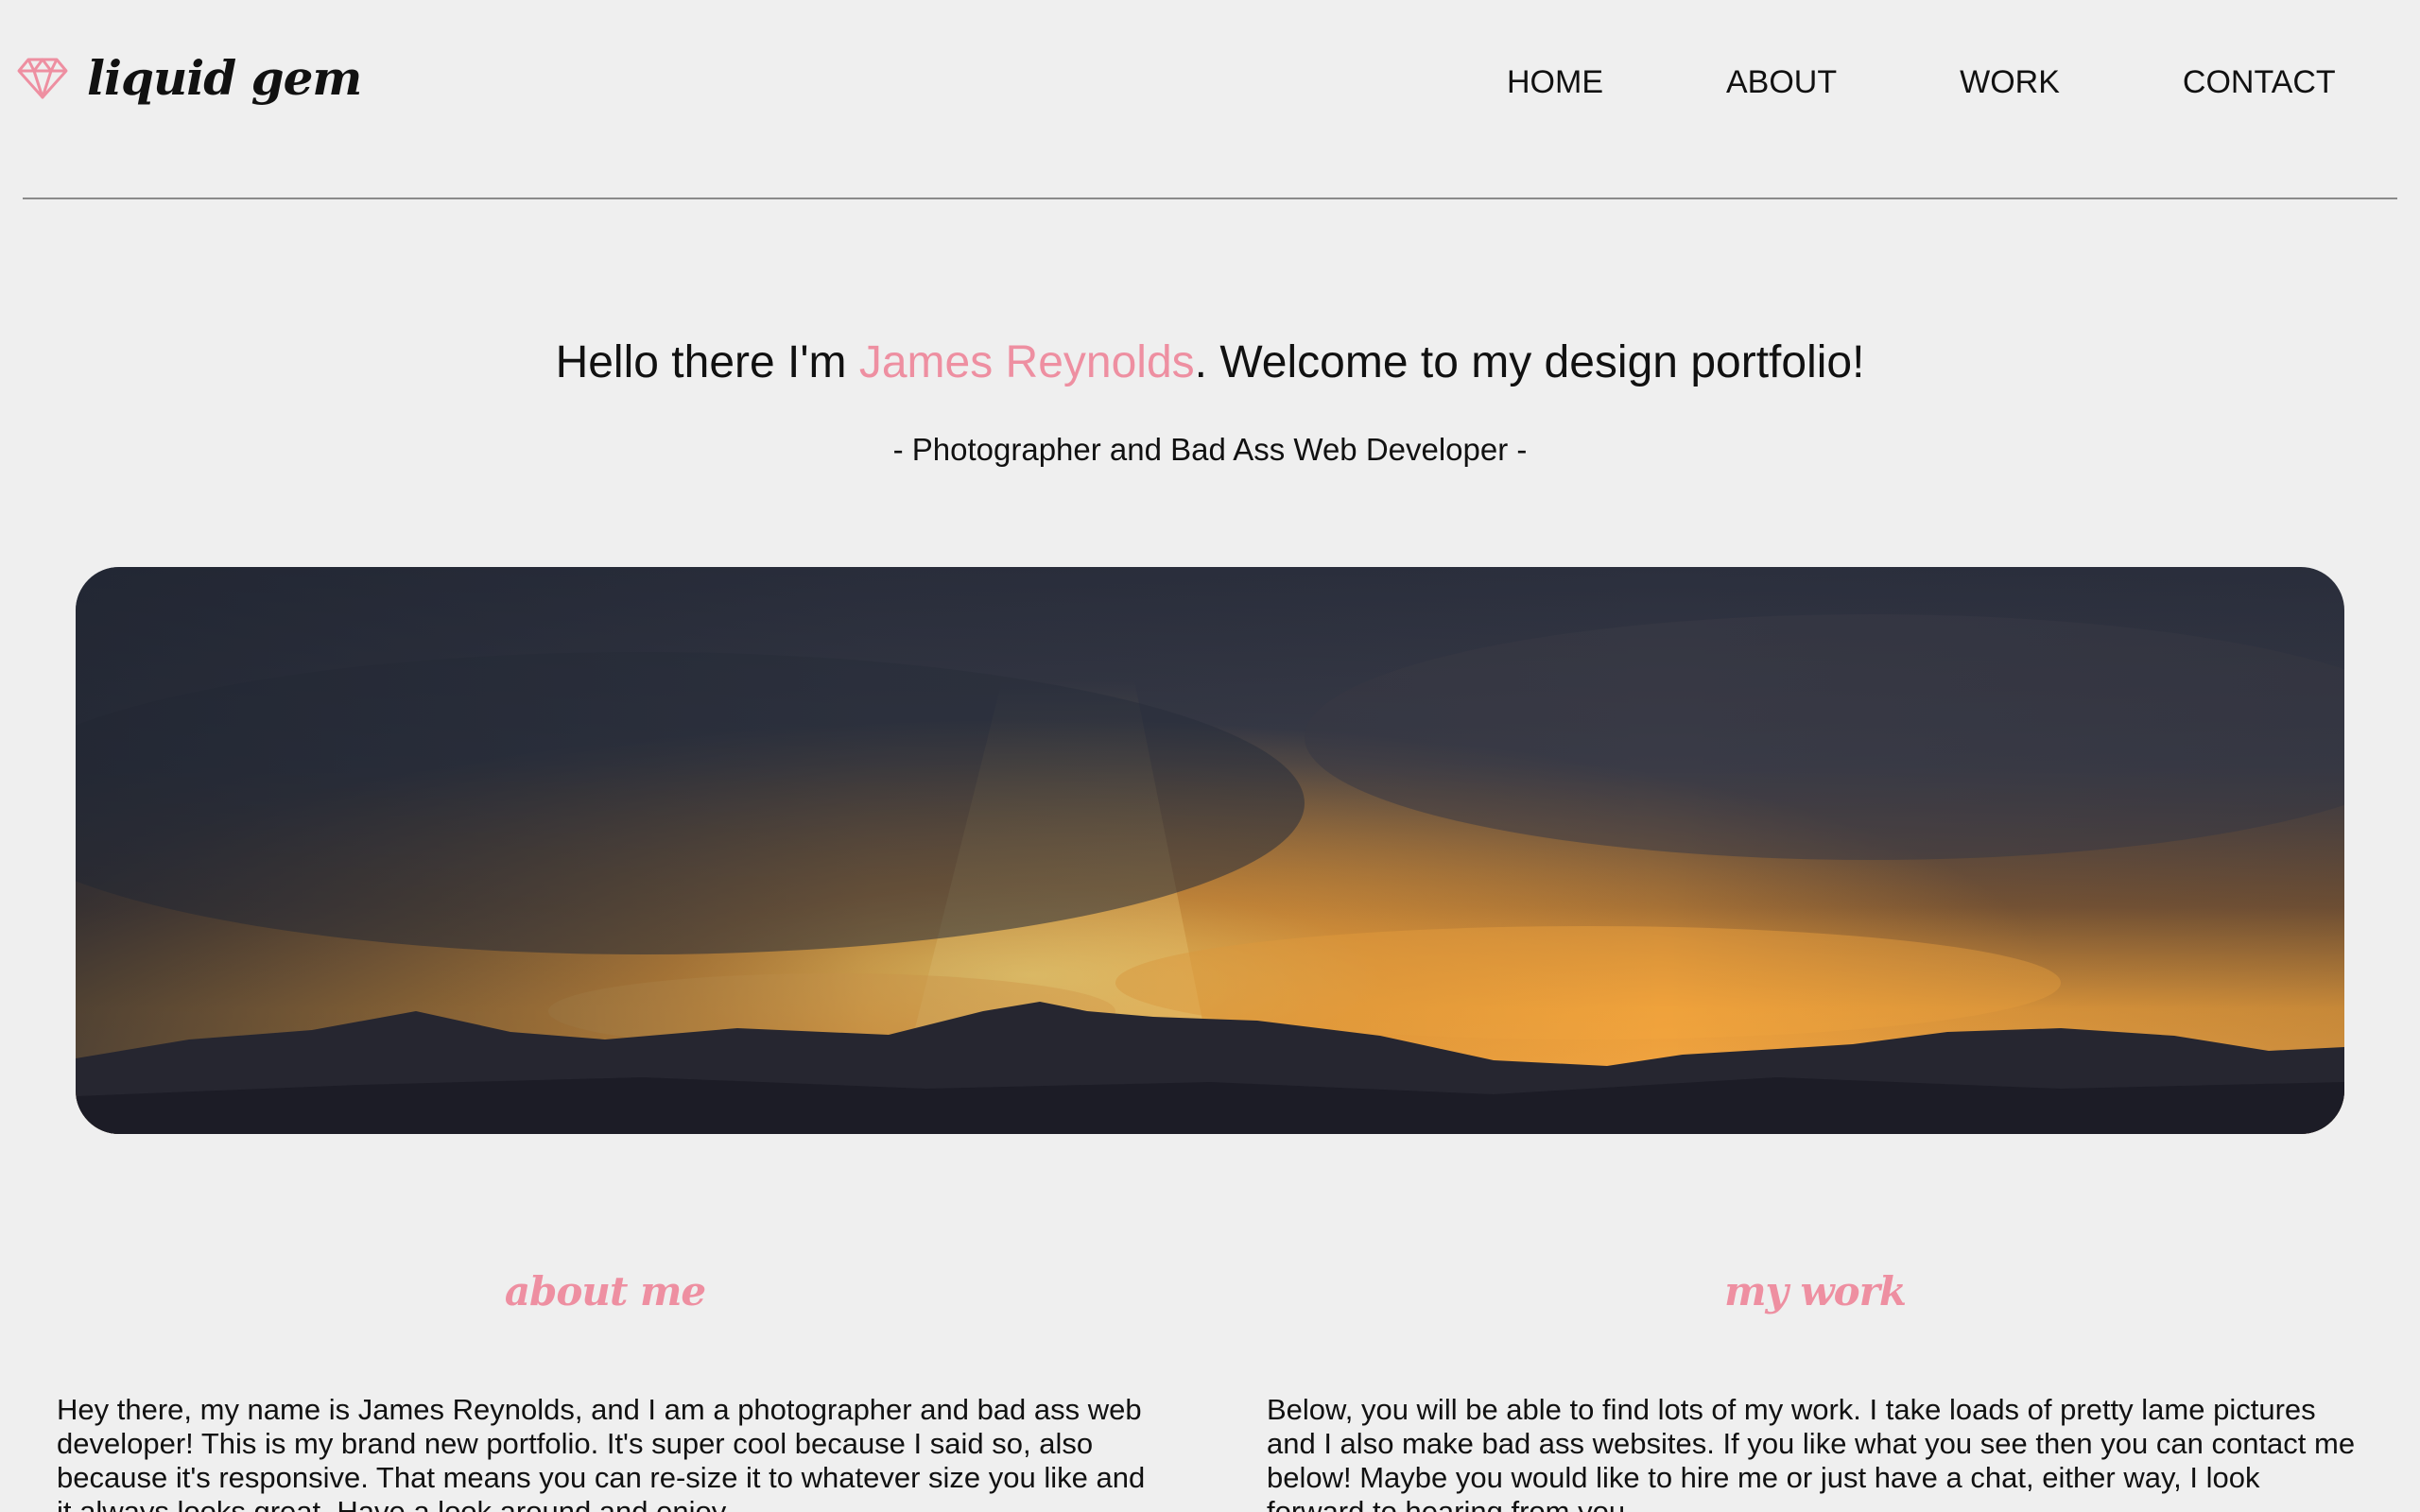  I want to click on nav-home: HOME, so click(1555, 82).